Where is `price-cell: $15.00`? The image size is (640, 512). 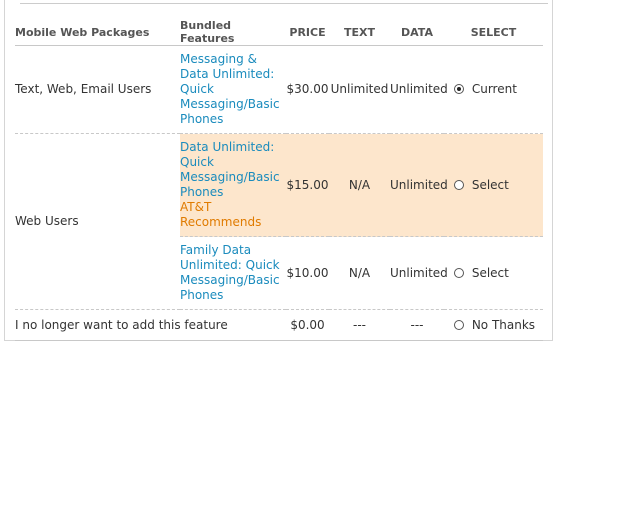 price-cell: $15.00 is located at coordinates (307, 185).